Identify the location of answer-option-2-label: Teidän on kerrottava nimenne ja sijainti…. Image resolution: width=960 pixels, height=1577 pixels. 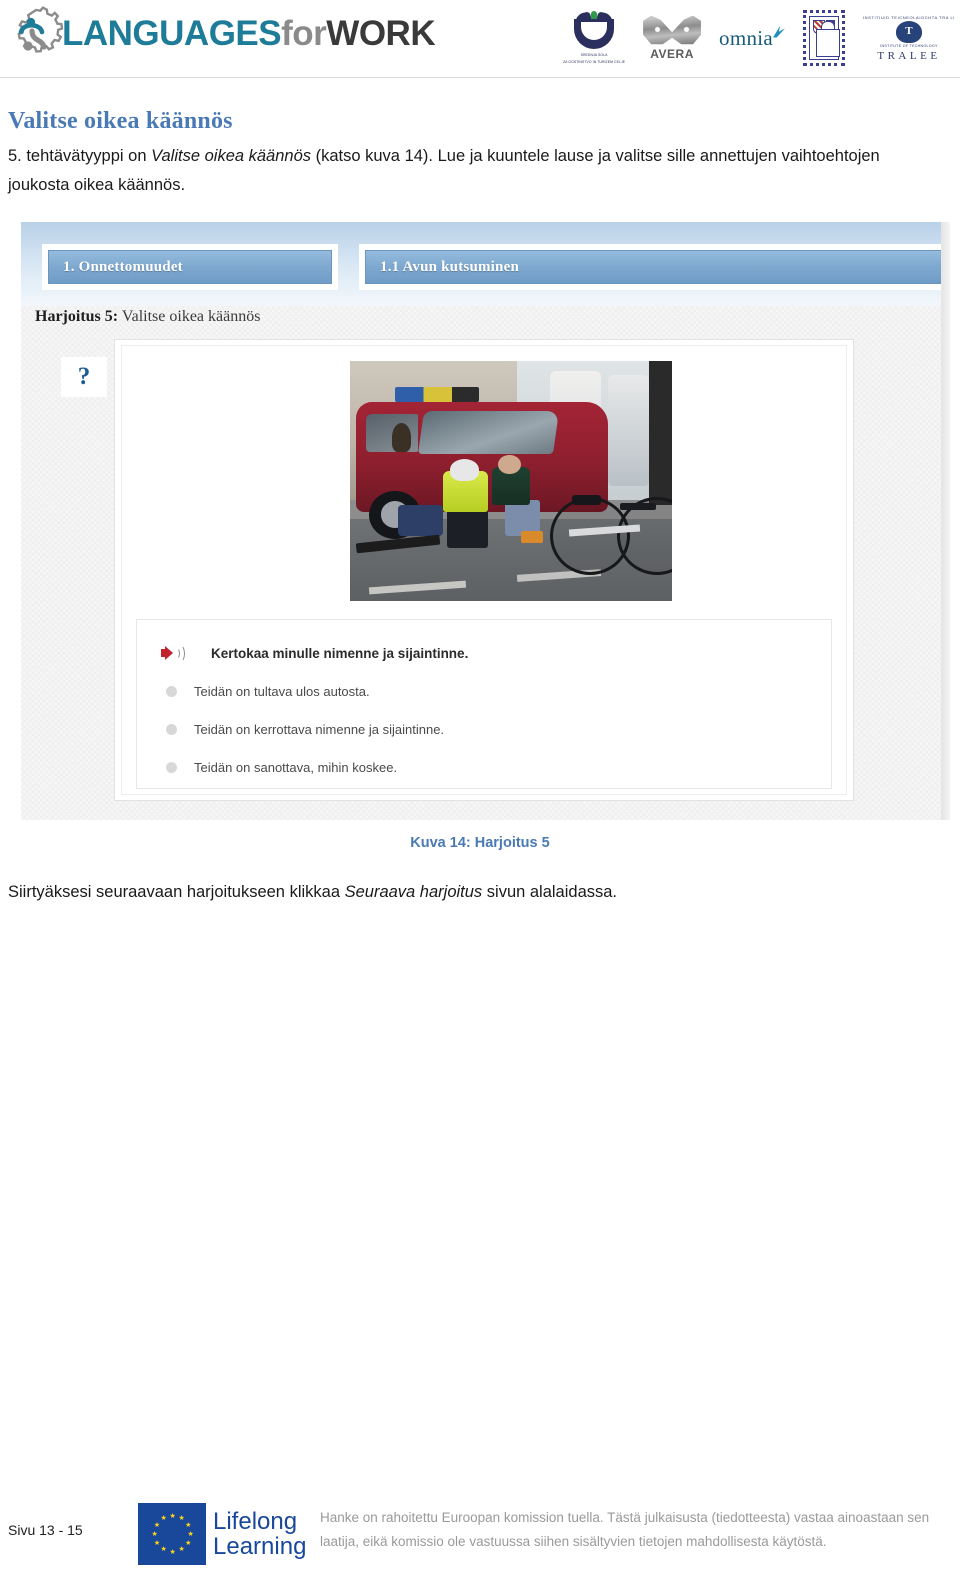
(319, 729).